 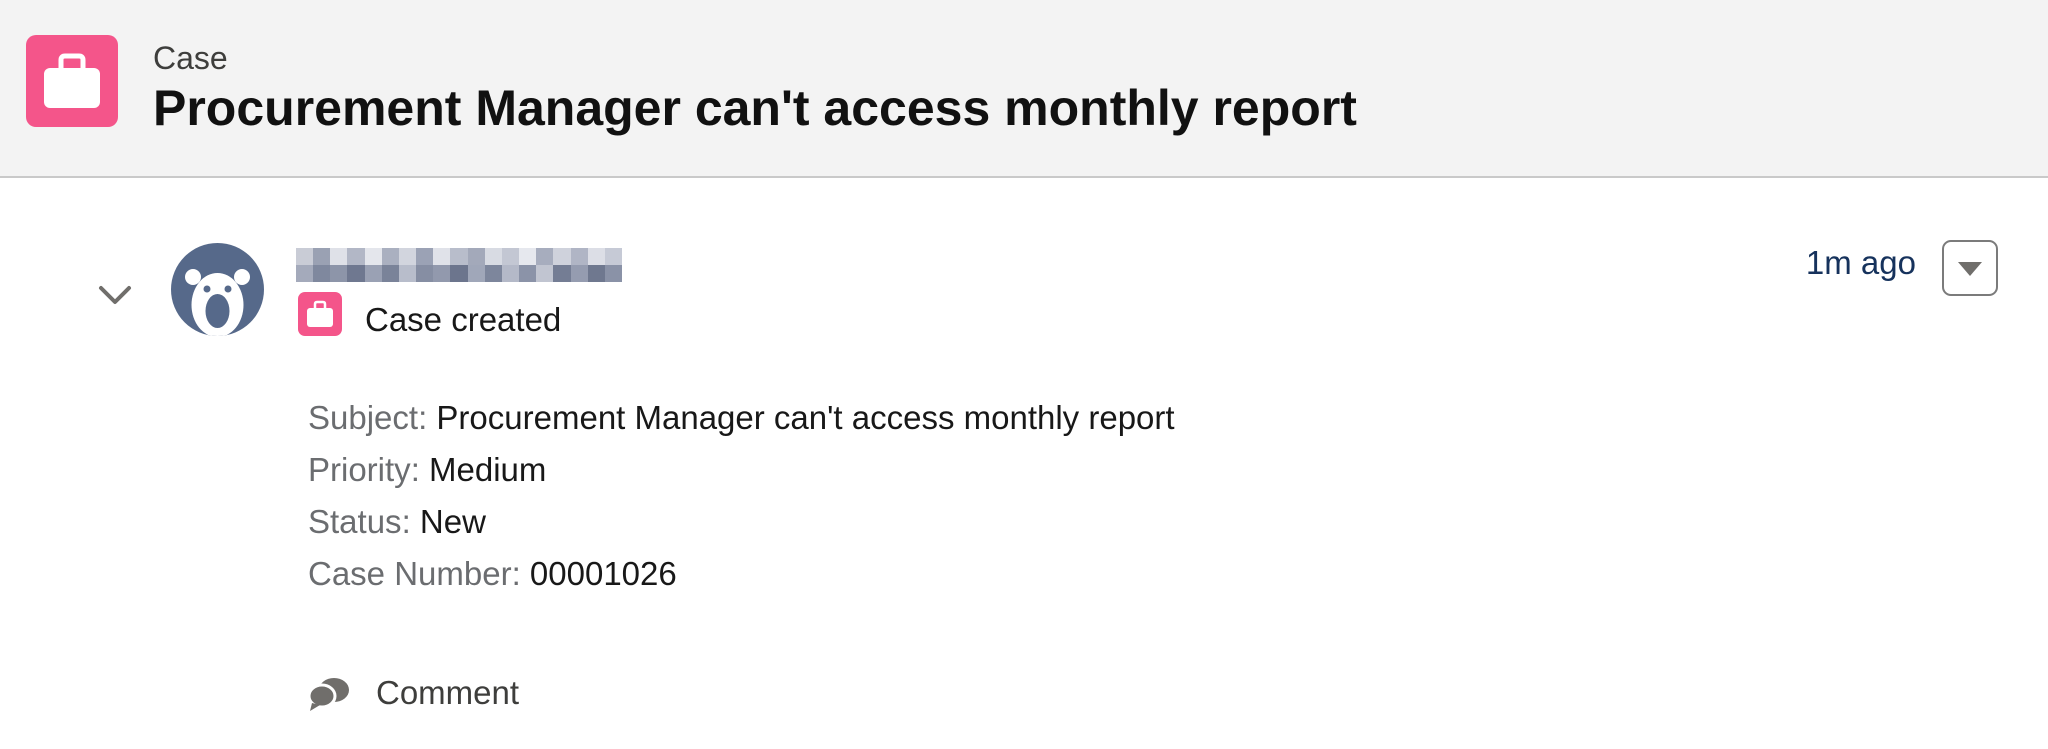 I want to click on actor-name-redacted, so click(x=459, y=265).